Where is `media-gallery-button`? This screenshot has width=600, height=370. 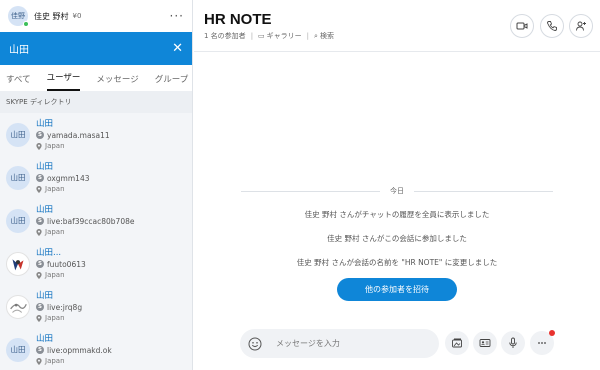 media-gallery-button is located at coordinates (457, 343).